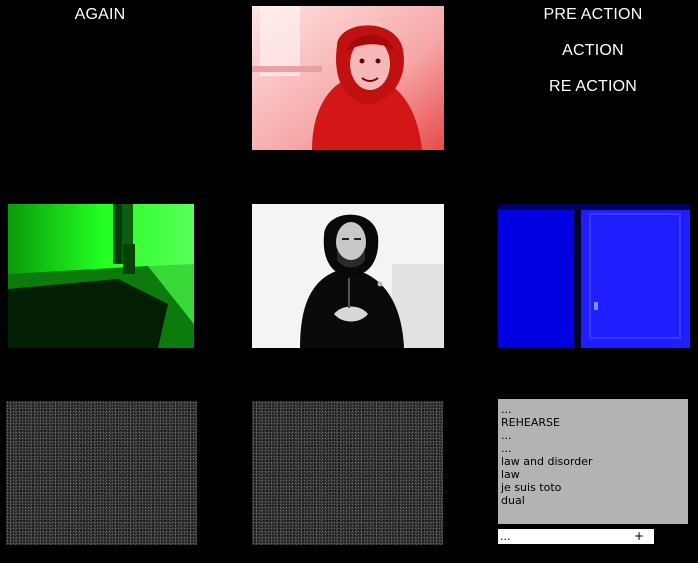  I want to click on add-button: +, so click(639, 536).